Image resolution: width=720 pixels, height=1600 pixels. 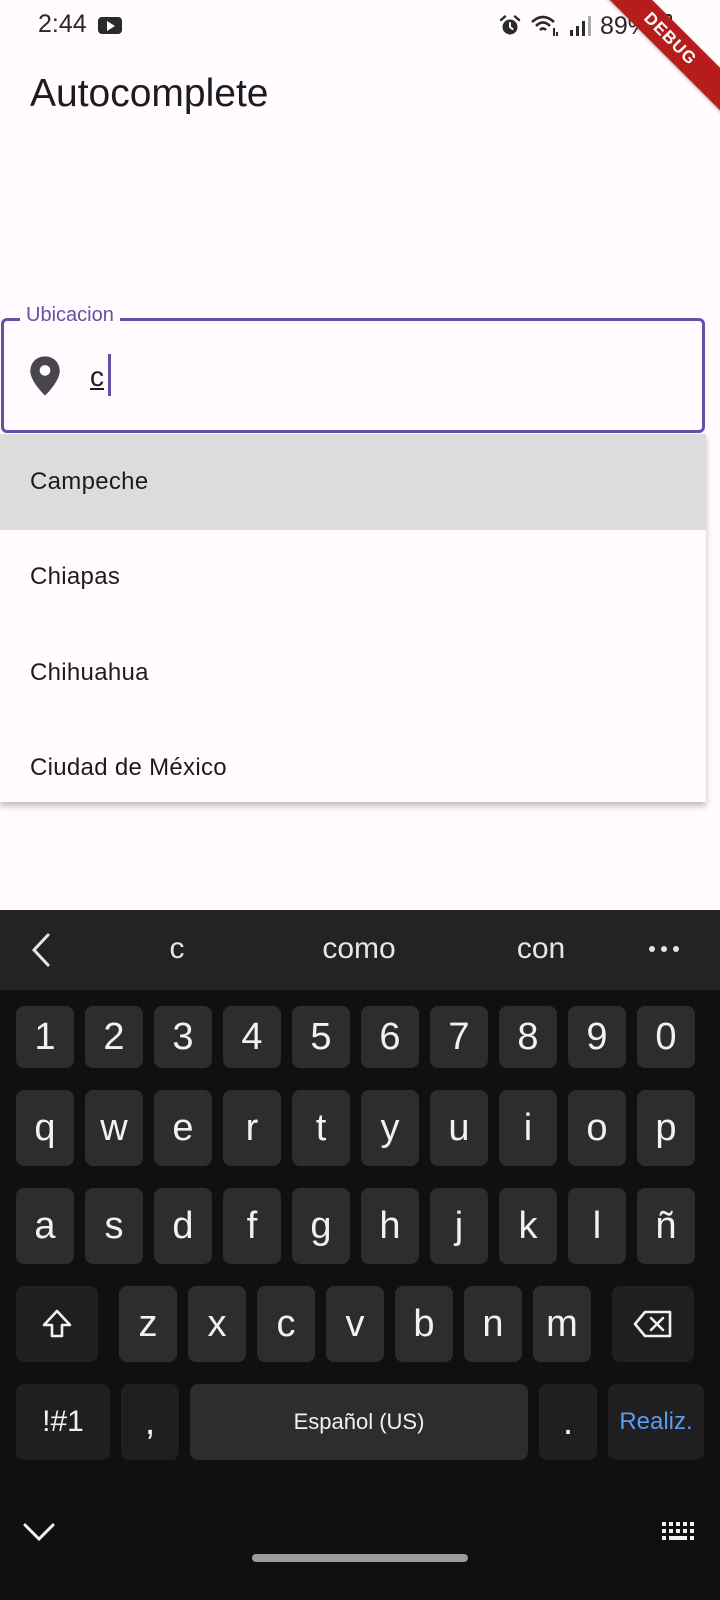 I want to click on key: 7, so click(x=459, y=1037).